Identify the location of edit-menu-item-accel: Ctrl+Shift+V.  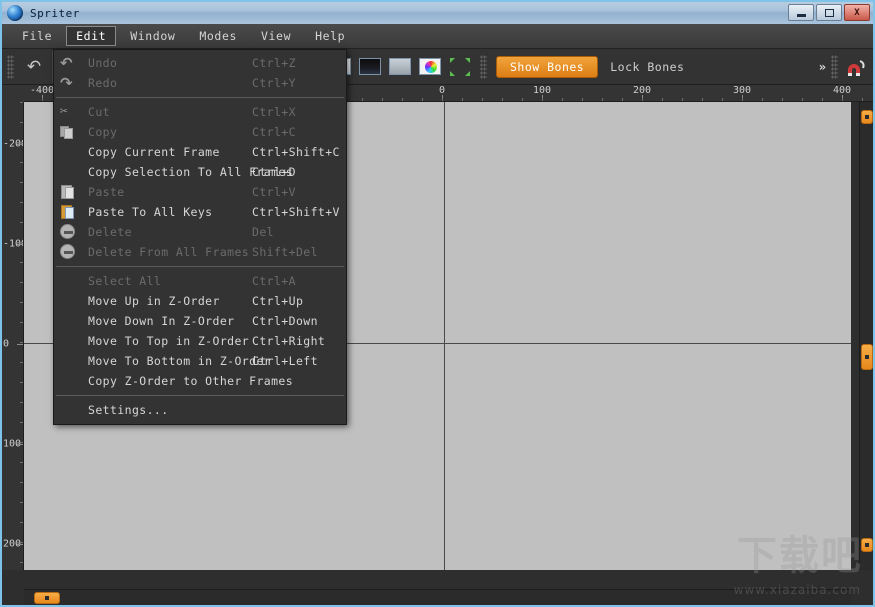
(296, 212).